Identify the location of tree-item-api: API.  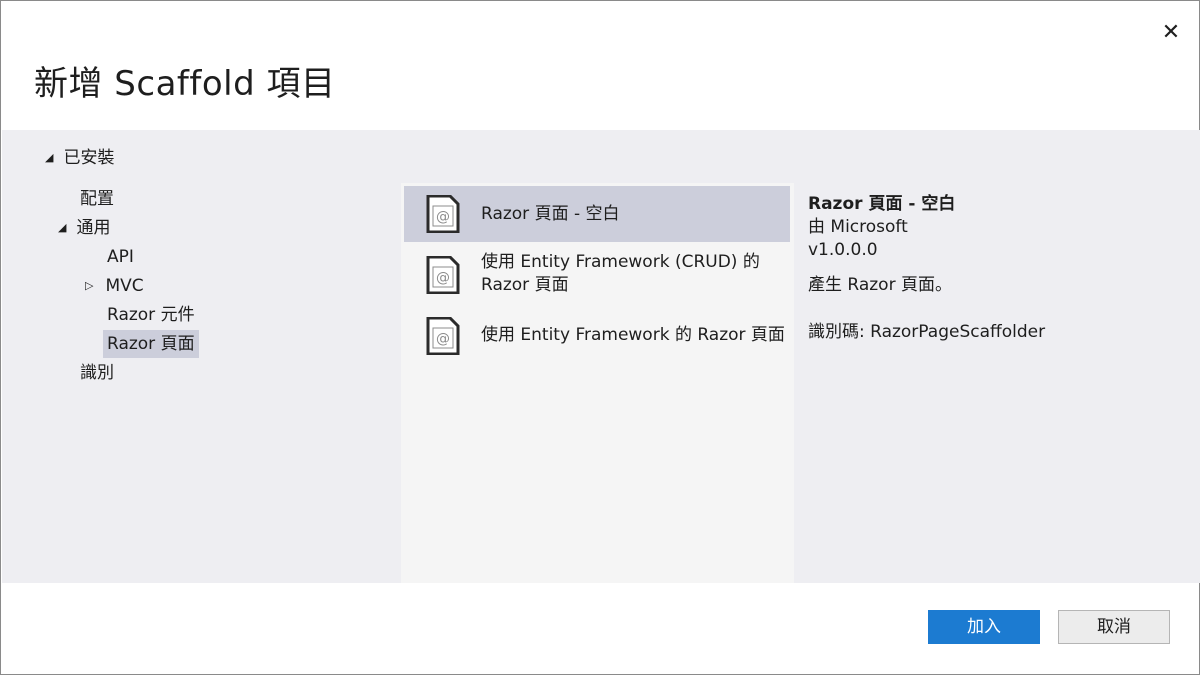
(120, 257).